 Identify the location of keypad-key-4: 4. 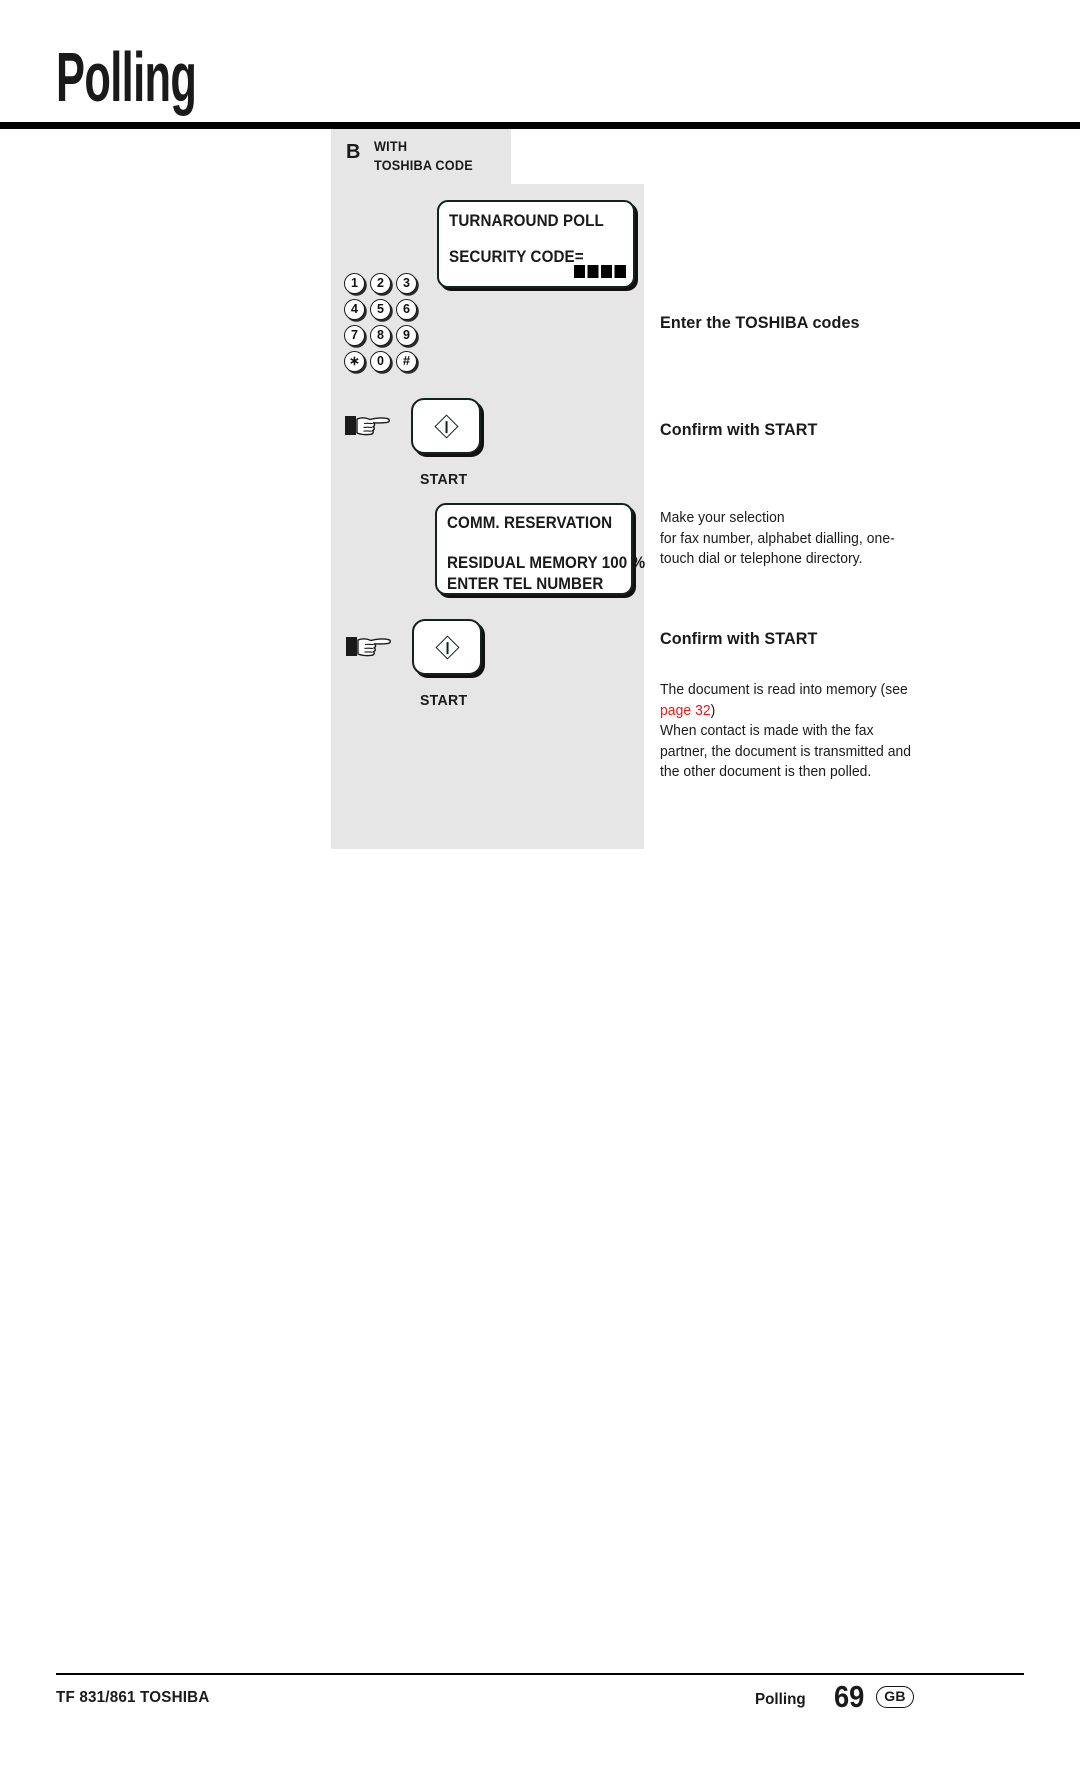
(354, 309).